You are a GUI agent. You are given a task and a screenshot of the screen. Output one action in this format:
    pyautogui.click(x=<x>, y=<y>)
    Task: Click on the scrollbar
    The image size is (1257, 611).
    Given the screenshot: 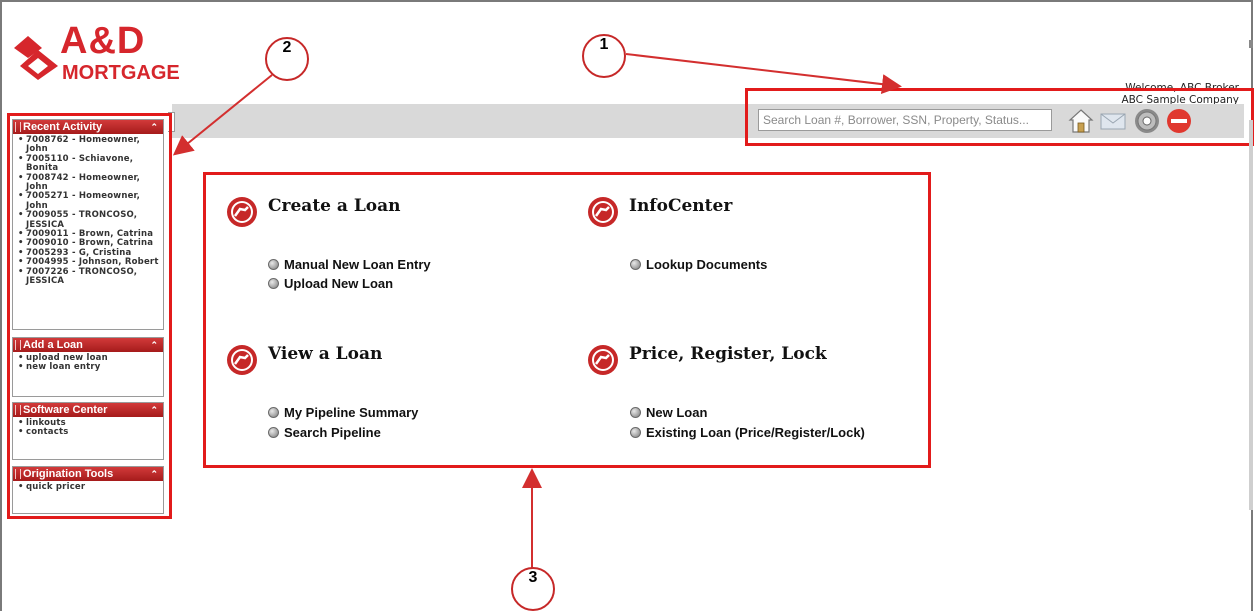 What is the action you would take?
    pyautogui.click(x=1252, y=305)
    